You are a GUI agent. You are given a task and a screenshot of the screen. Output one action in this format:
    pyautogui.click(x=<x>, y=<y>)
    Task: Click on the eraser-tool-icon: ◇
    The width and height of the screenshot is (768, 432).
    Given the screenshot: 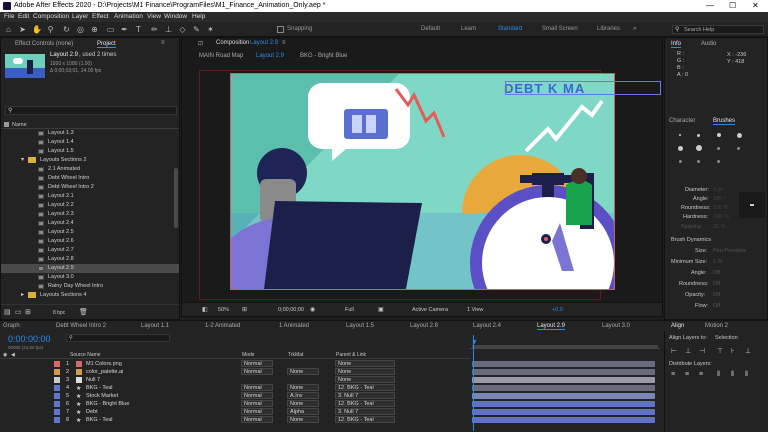 What is the action you would take?
    pyautogui.click(x=182, y=29)
    